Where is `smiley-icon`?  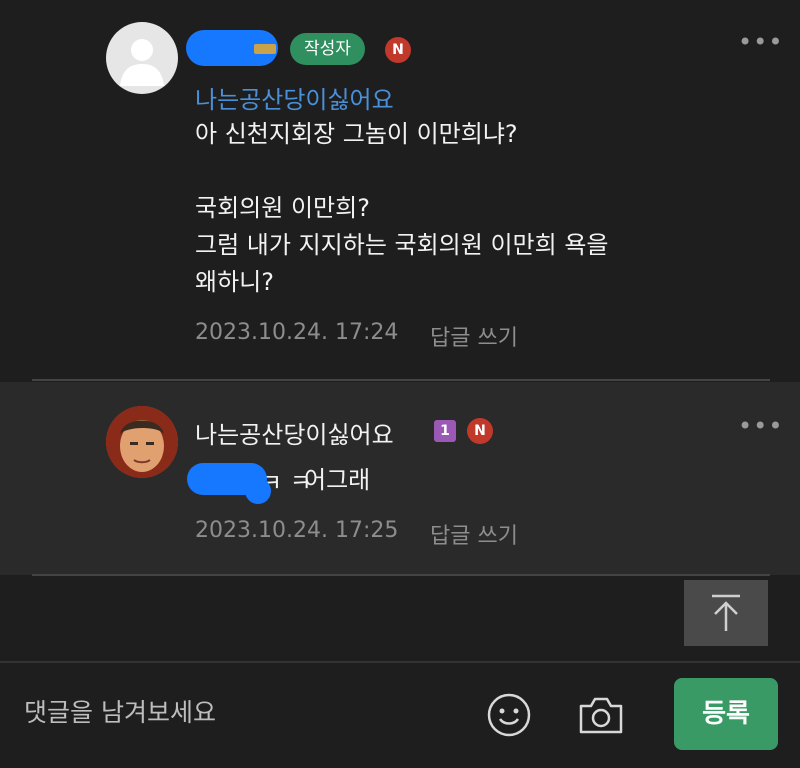 smiley-icon is located at coordinates (509, 715).